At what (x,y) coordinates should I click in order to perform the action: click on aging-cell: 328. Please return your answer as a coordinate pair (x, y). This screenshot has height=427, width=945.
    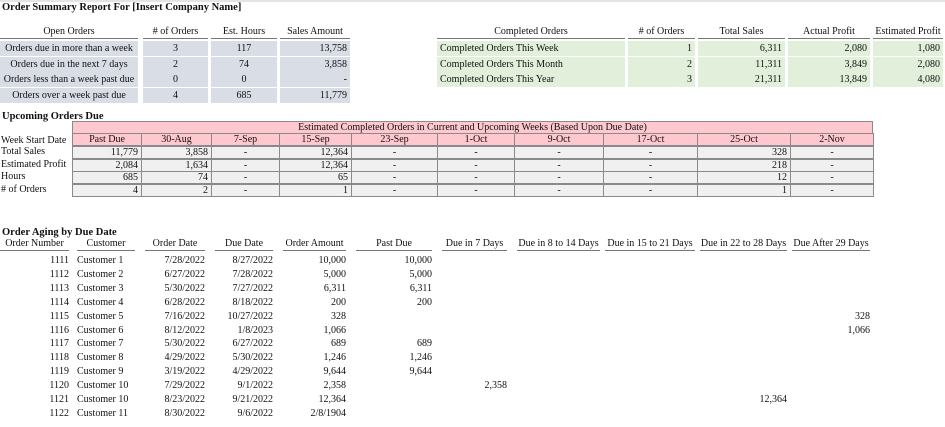
    Looking at the image, I should click on (831, 317).